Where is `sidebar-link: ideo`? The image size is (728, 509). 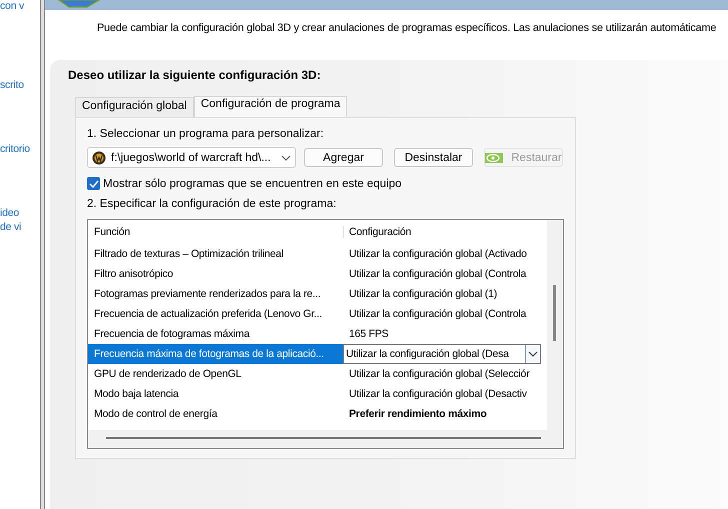 sidebar-link: ideo is located at coordinates (10, 213).